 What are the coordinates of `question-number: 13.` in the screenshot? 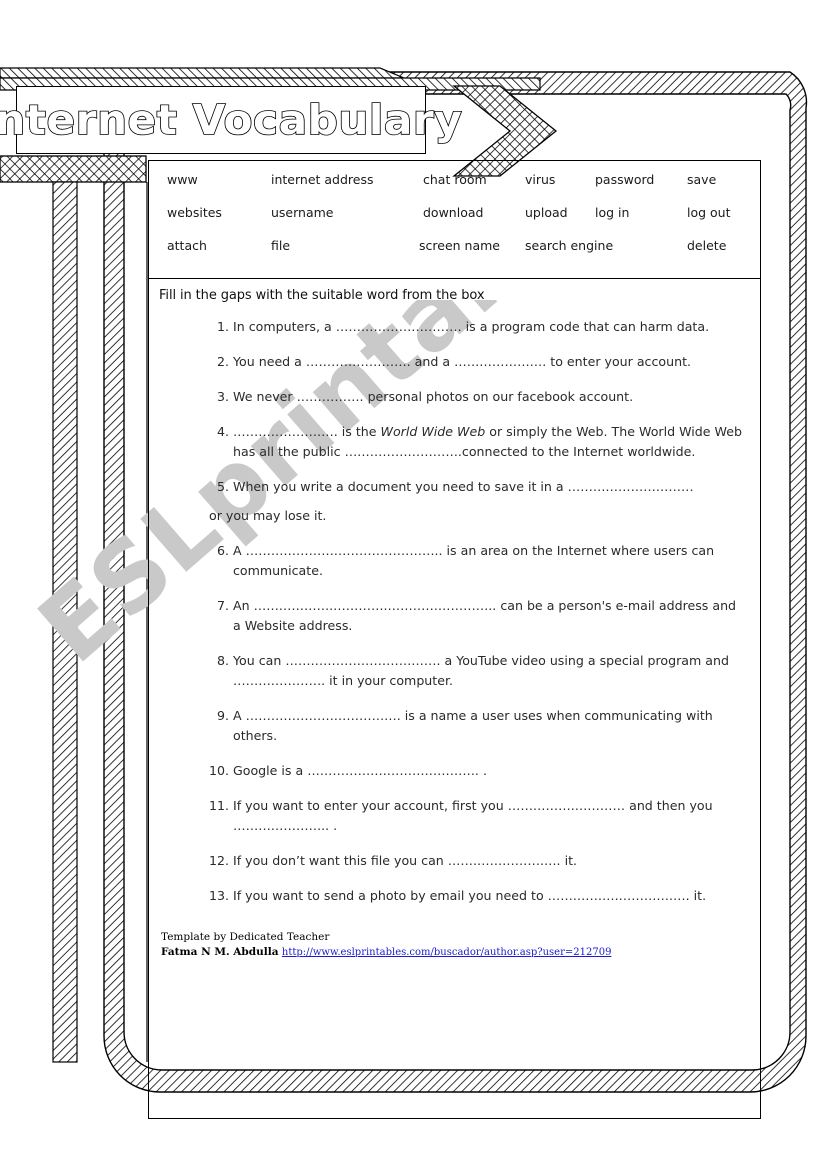 It's located at (218, 895).